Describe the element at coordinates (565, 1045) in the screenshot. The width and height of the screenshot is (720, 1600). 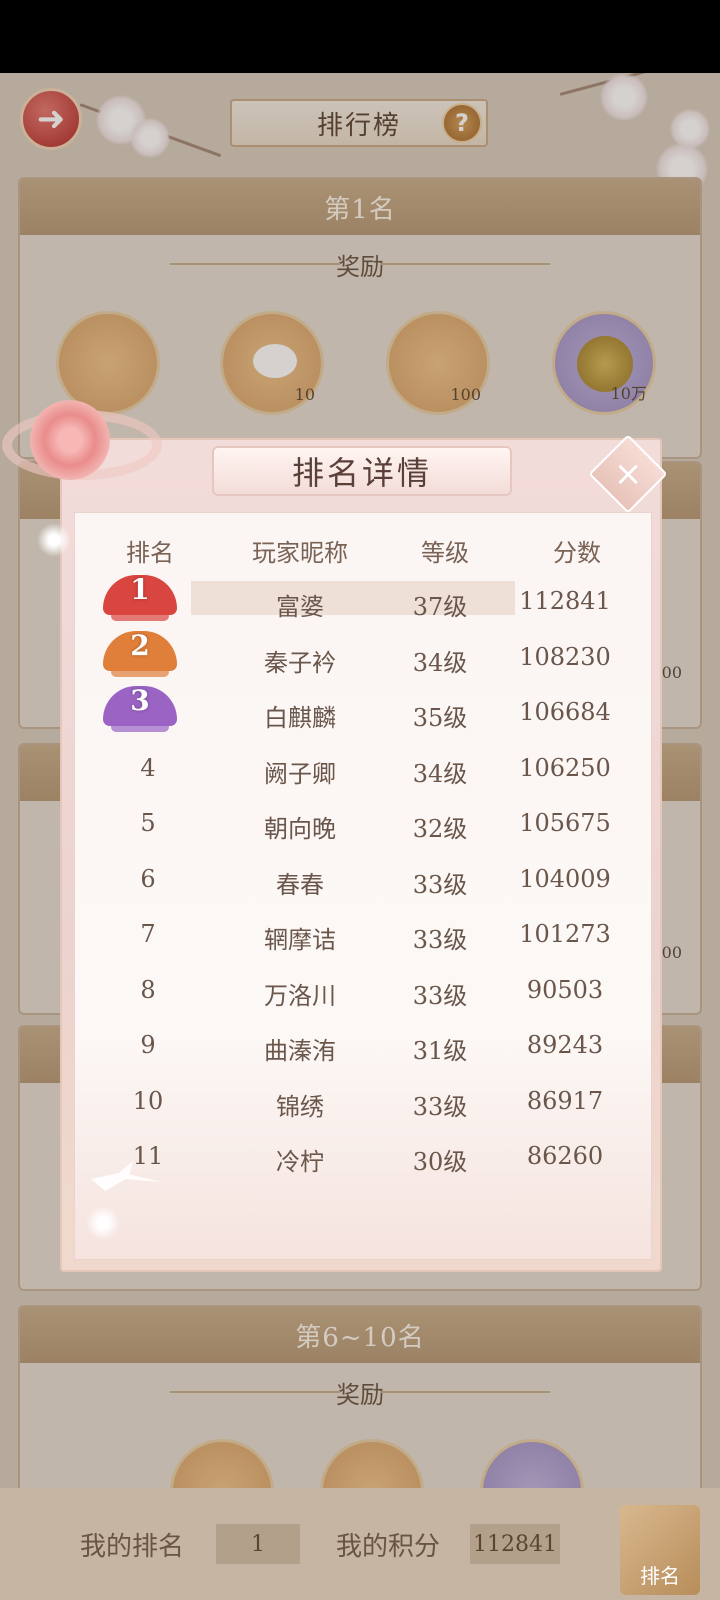
I see `player-score: 89243` at that location.